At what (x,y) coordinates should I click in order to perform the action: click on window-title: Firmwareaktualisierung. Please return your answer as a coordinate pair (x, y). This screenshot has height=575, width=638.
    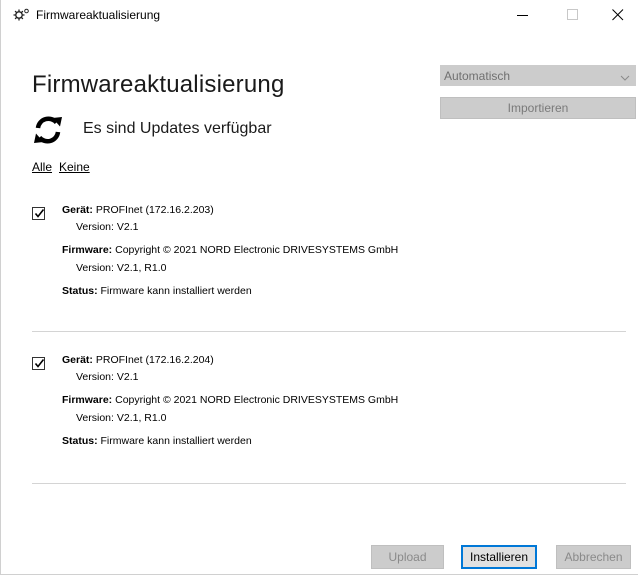
    Looking at the image, I should click on (98, 15).